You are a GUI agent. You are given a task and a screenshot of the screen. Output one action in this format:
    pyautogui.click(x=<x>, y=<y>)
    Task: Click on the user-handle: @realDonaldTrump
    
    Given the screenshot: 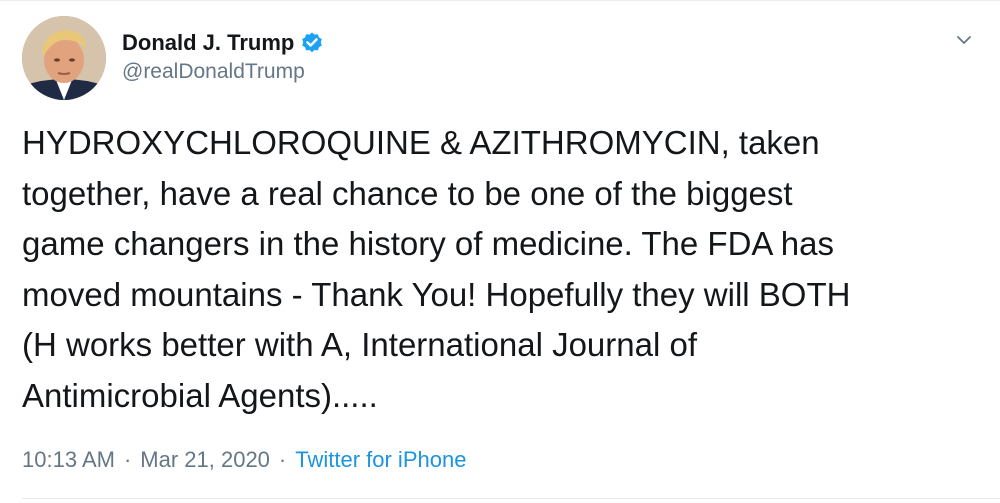 What is the action you would take?
    pyautogui.click(x=213, y=72)
    